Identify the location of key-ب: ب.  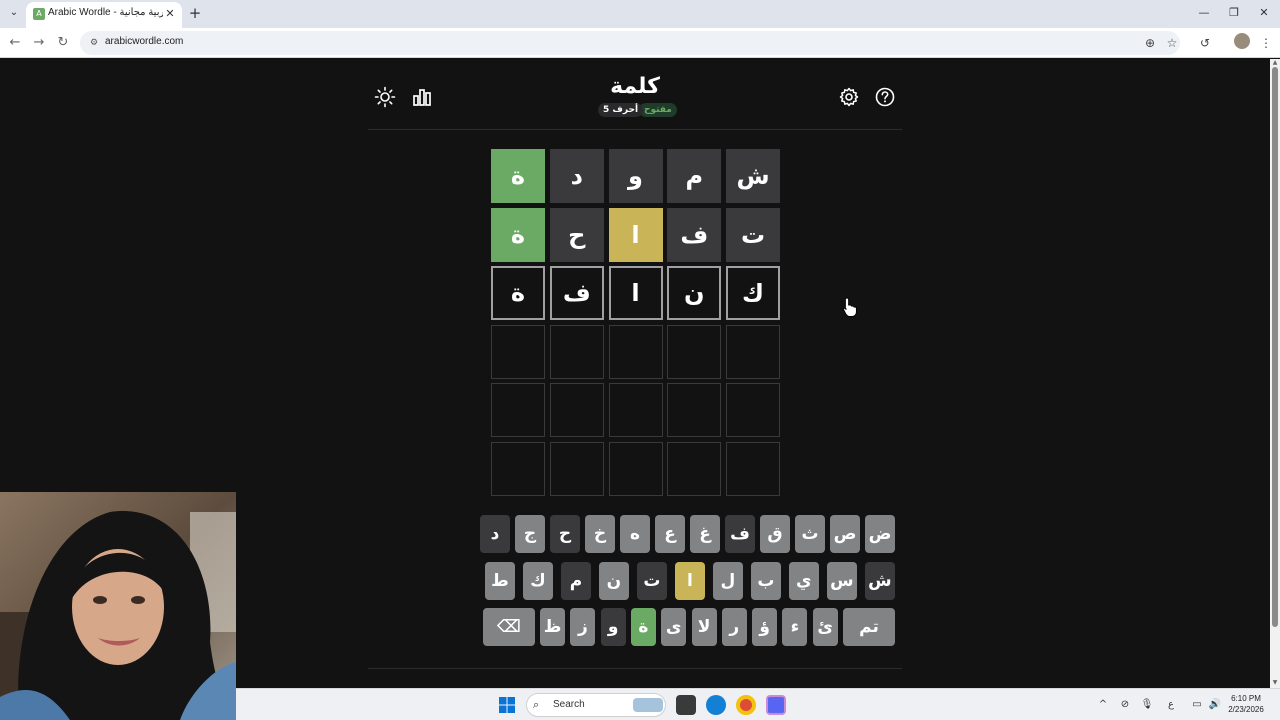
(766, 581).